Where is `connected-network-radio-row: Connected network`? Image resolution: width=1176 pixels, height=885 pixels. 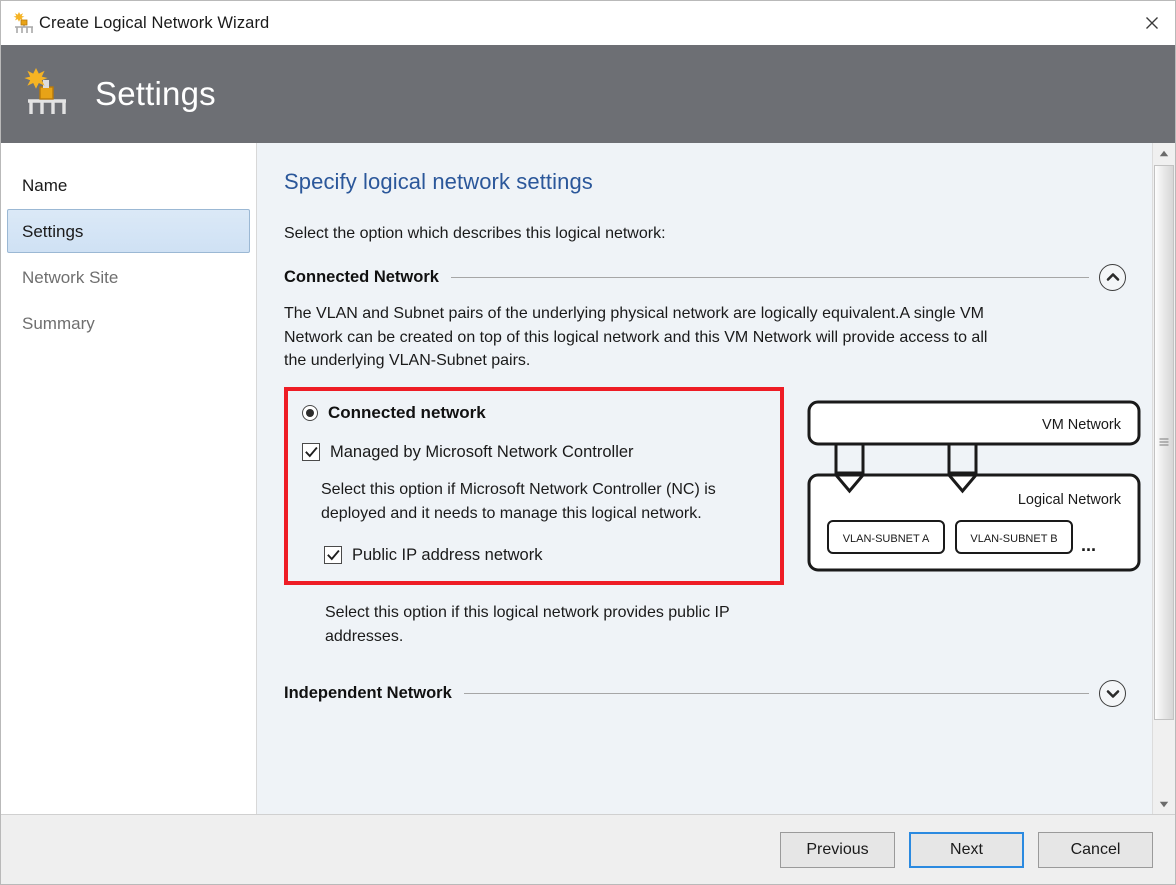
connected-network-radio-row: Connected network is located at coordinates (534, 413).